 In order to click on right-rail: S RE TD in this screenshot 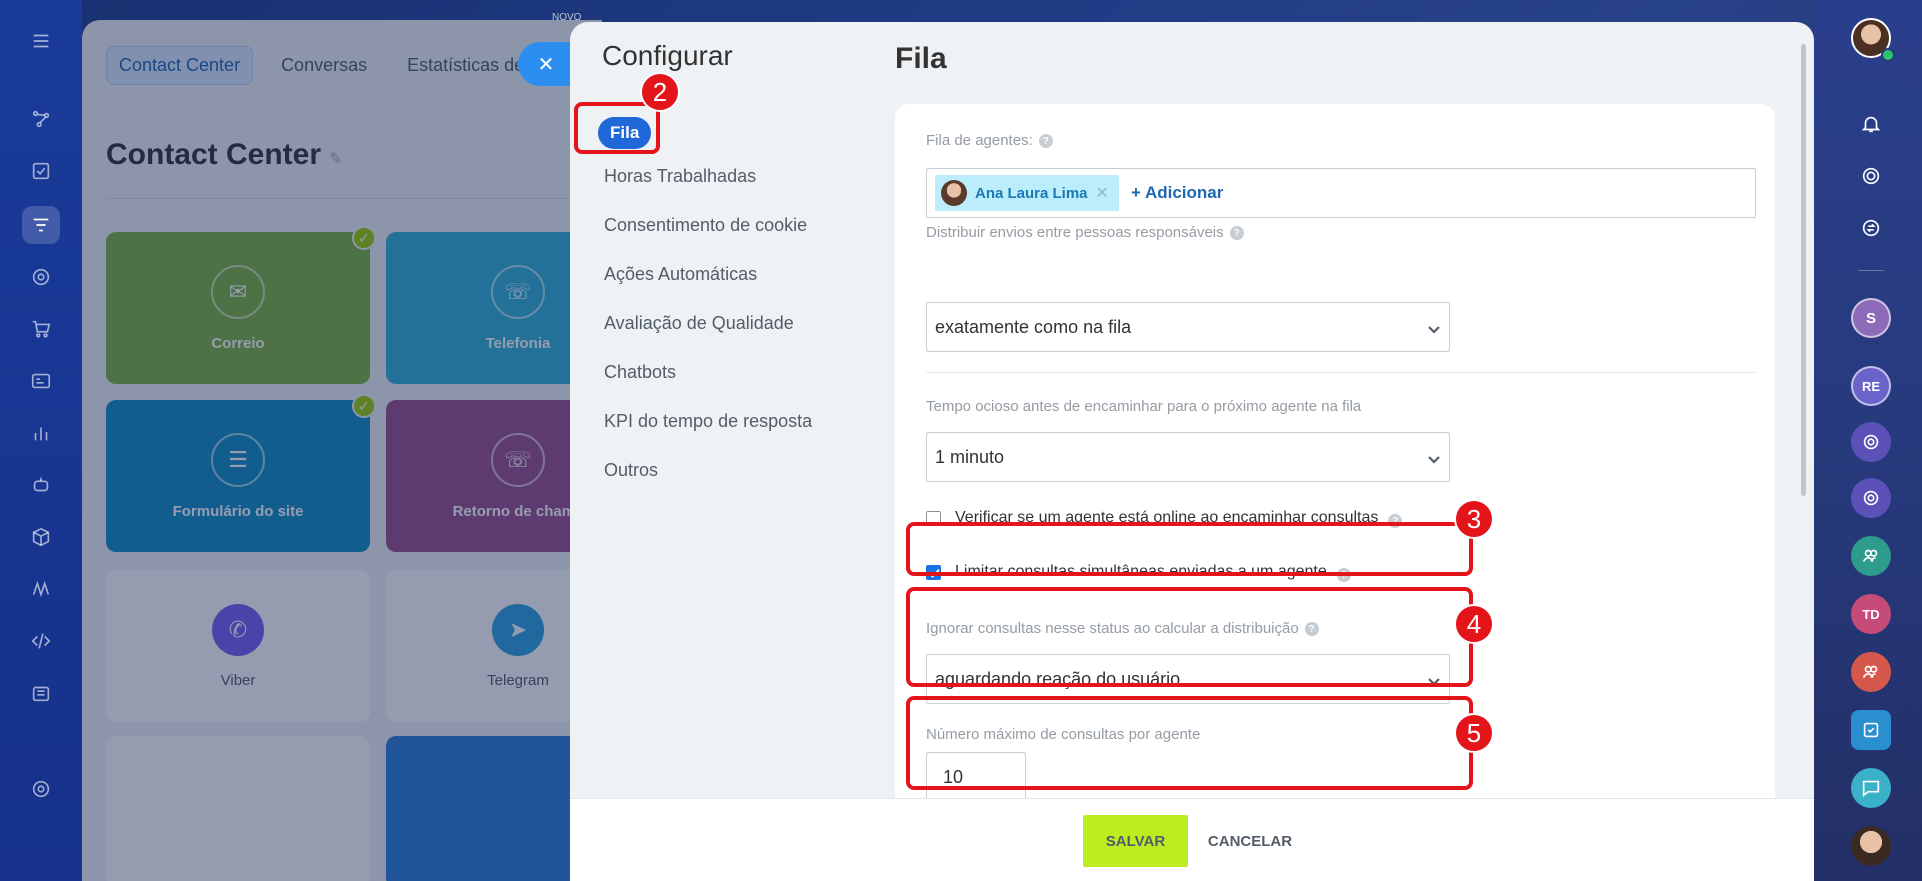, I will do `click(1868, 440)`.